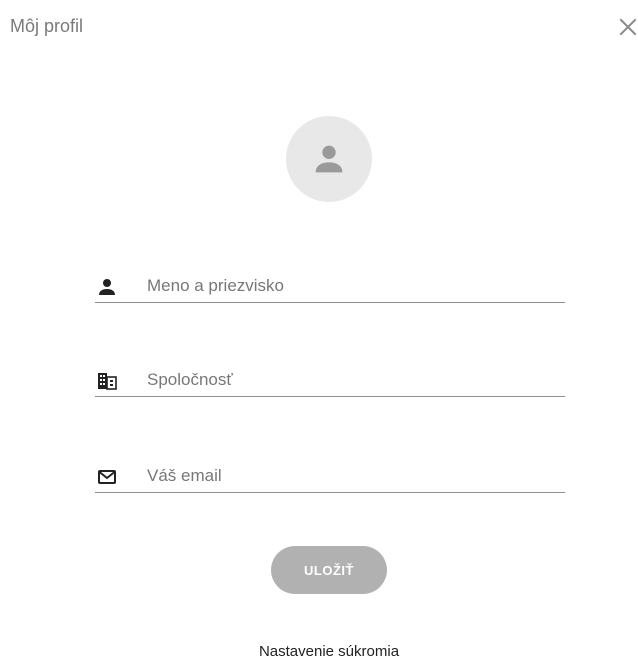 The image size is (638, 658). I want to click on building-icon, so click(107, 381).